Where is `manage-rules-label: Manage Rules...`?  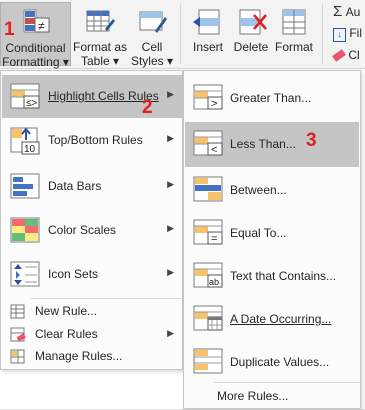
manage-rules-label: Manage Rules... is located at coordinates (79, 356).